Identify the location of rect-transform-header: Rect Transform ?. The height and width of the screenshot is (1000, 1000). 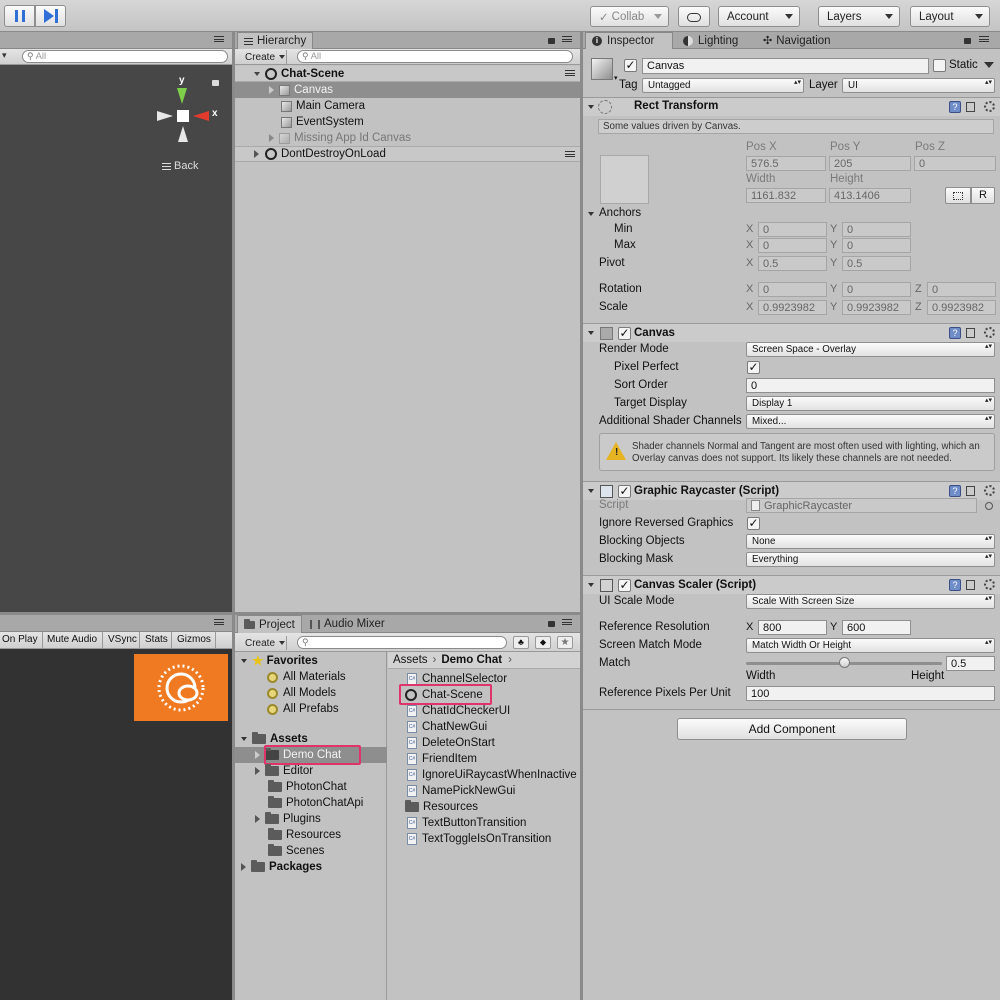
(791, 106).